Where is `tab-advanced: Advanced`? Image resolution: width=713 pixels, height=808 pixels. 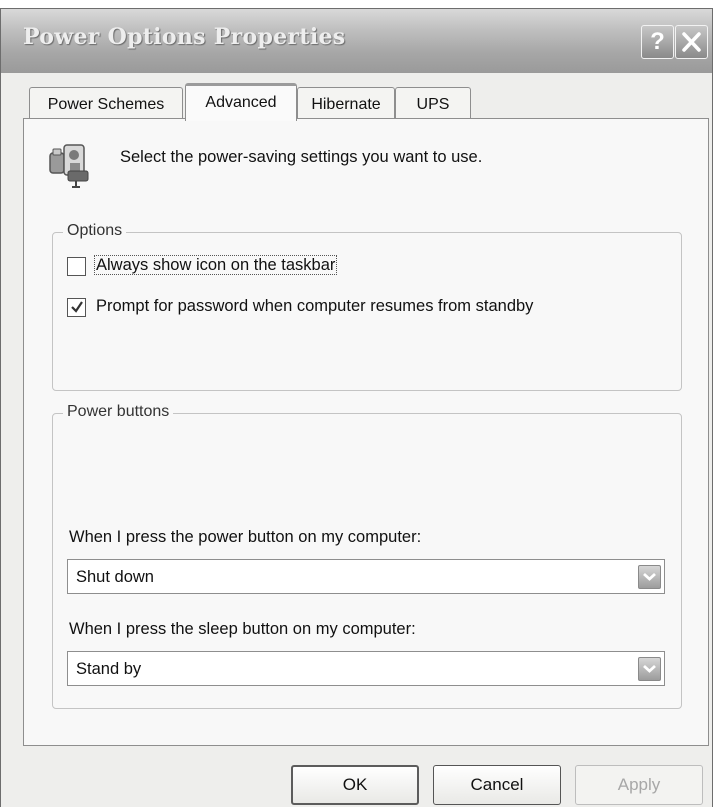
tab-advanced: Advanced is located at coordinates (241, 102).